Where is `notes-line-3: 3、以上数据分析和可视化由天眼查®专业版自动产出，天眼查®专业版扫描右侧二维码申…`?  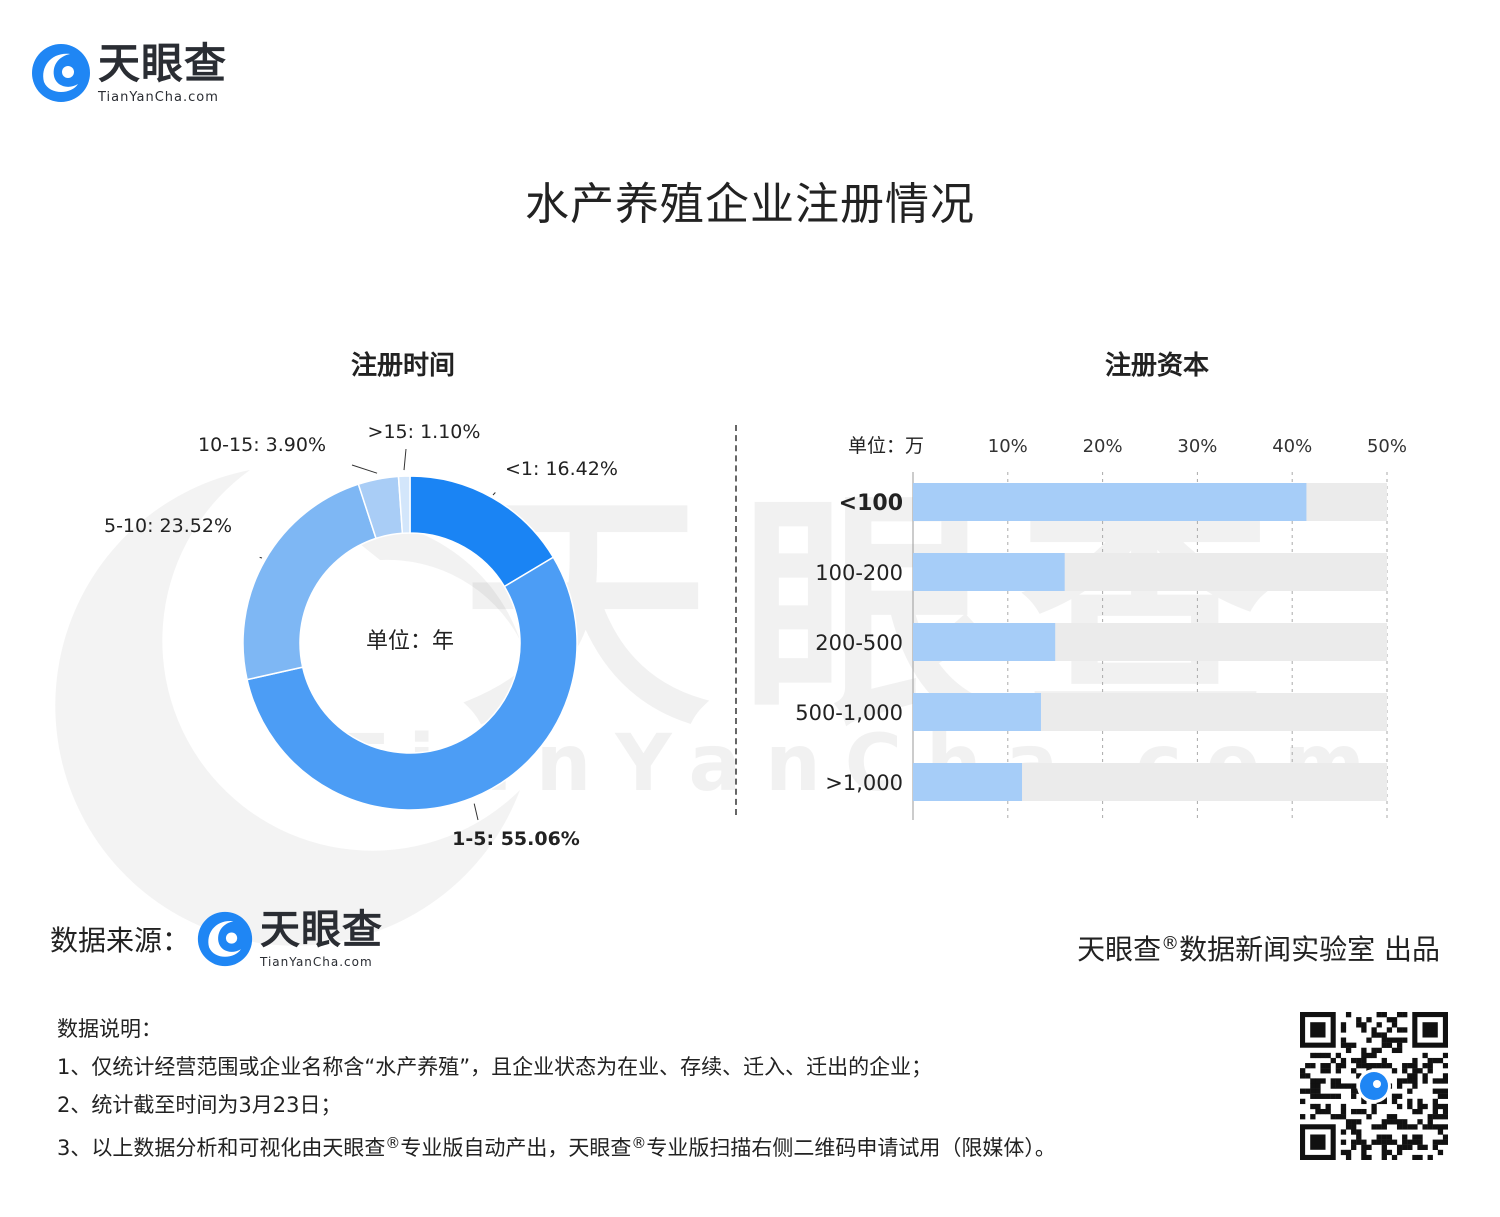 notes-line-3: 3、以上数据分析和可视化由天眼查®专业版自动产出，天眼查®专业版扫描右侧二维码申… is located at coordinates (556, 1145).